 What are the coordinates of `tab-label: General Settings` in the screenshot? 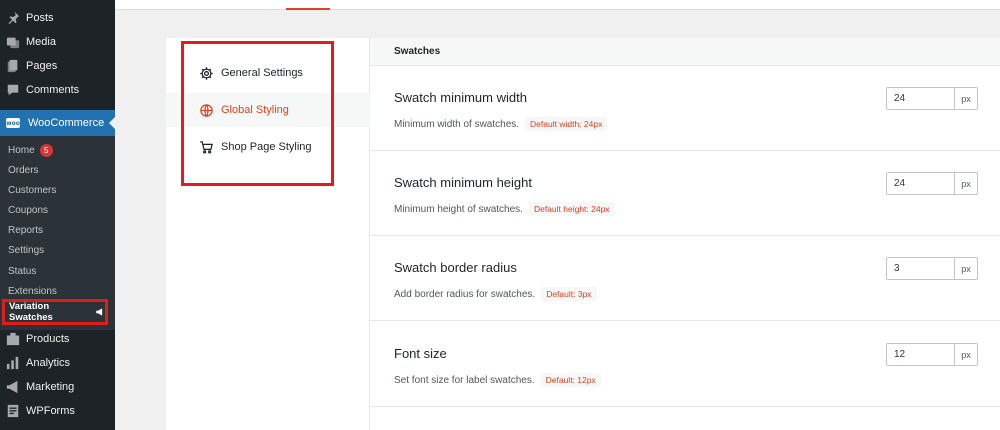 It's located at (262, 73).